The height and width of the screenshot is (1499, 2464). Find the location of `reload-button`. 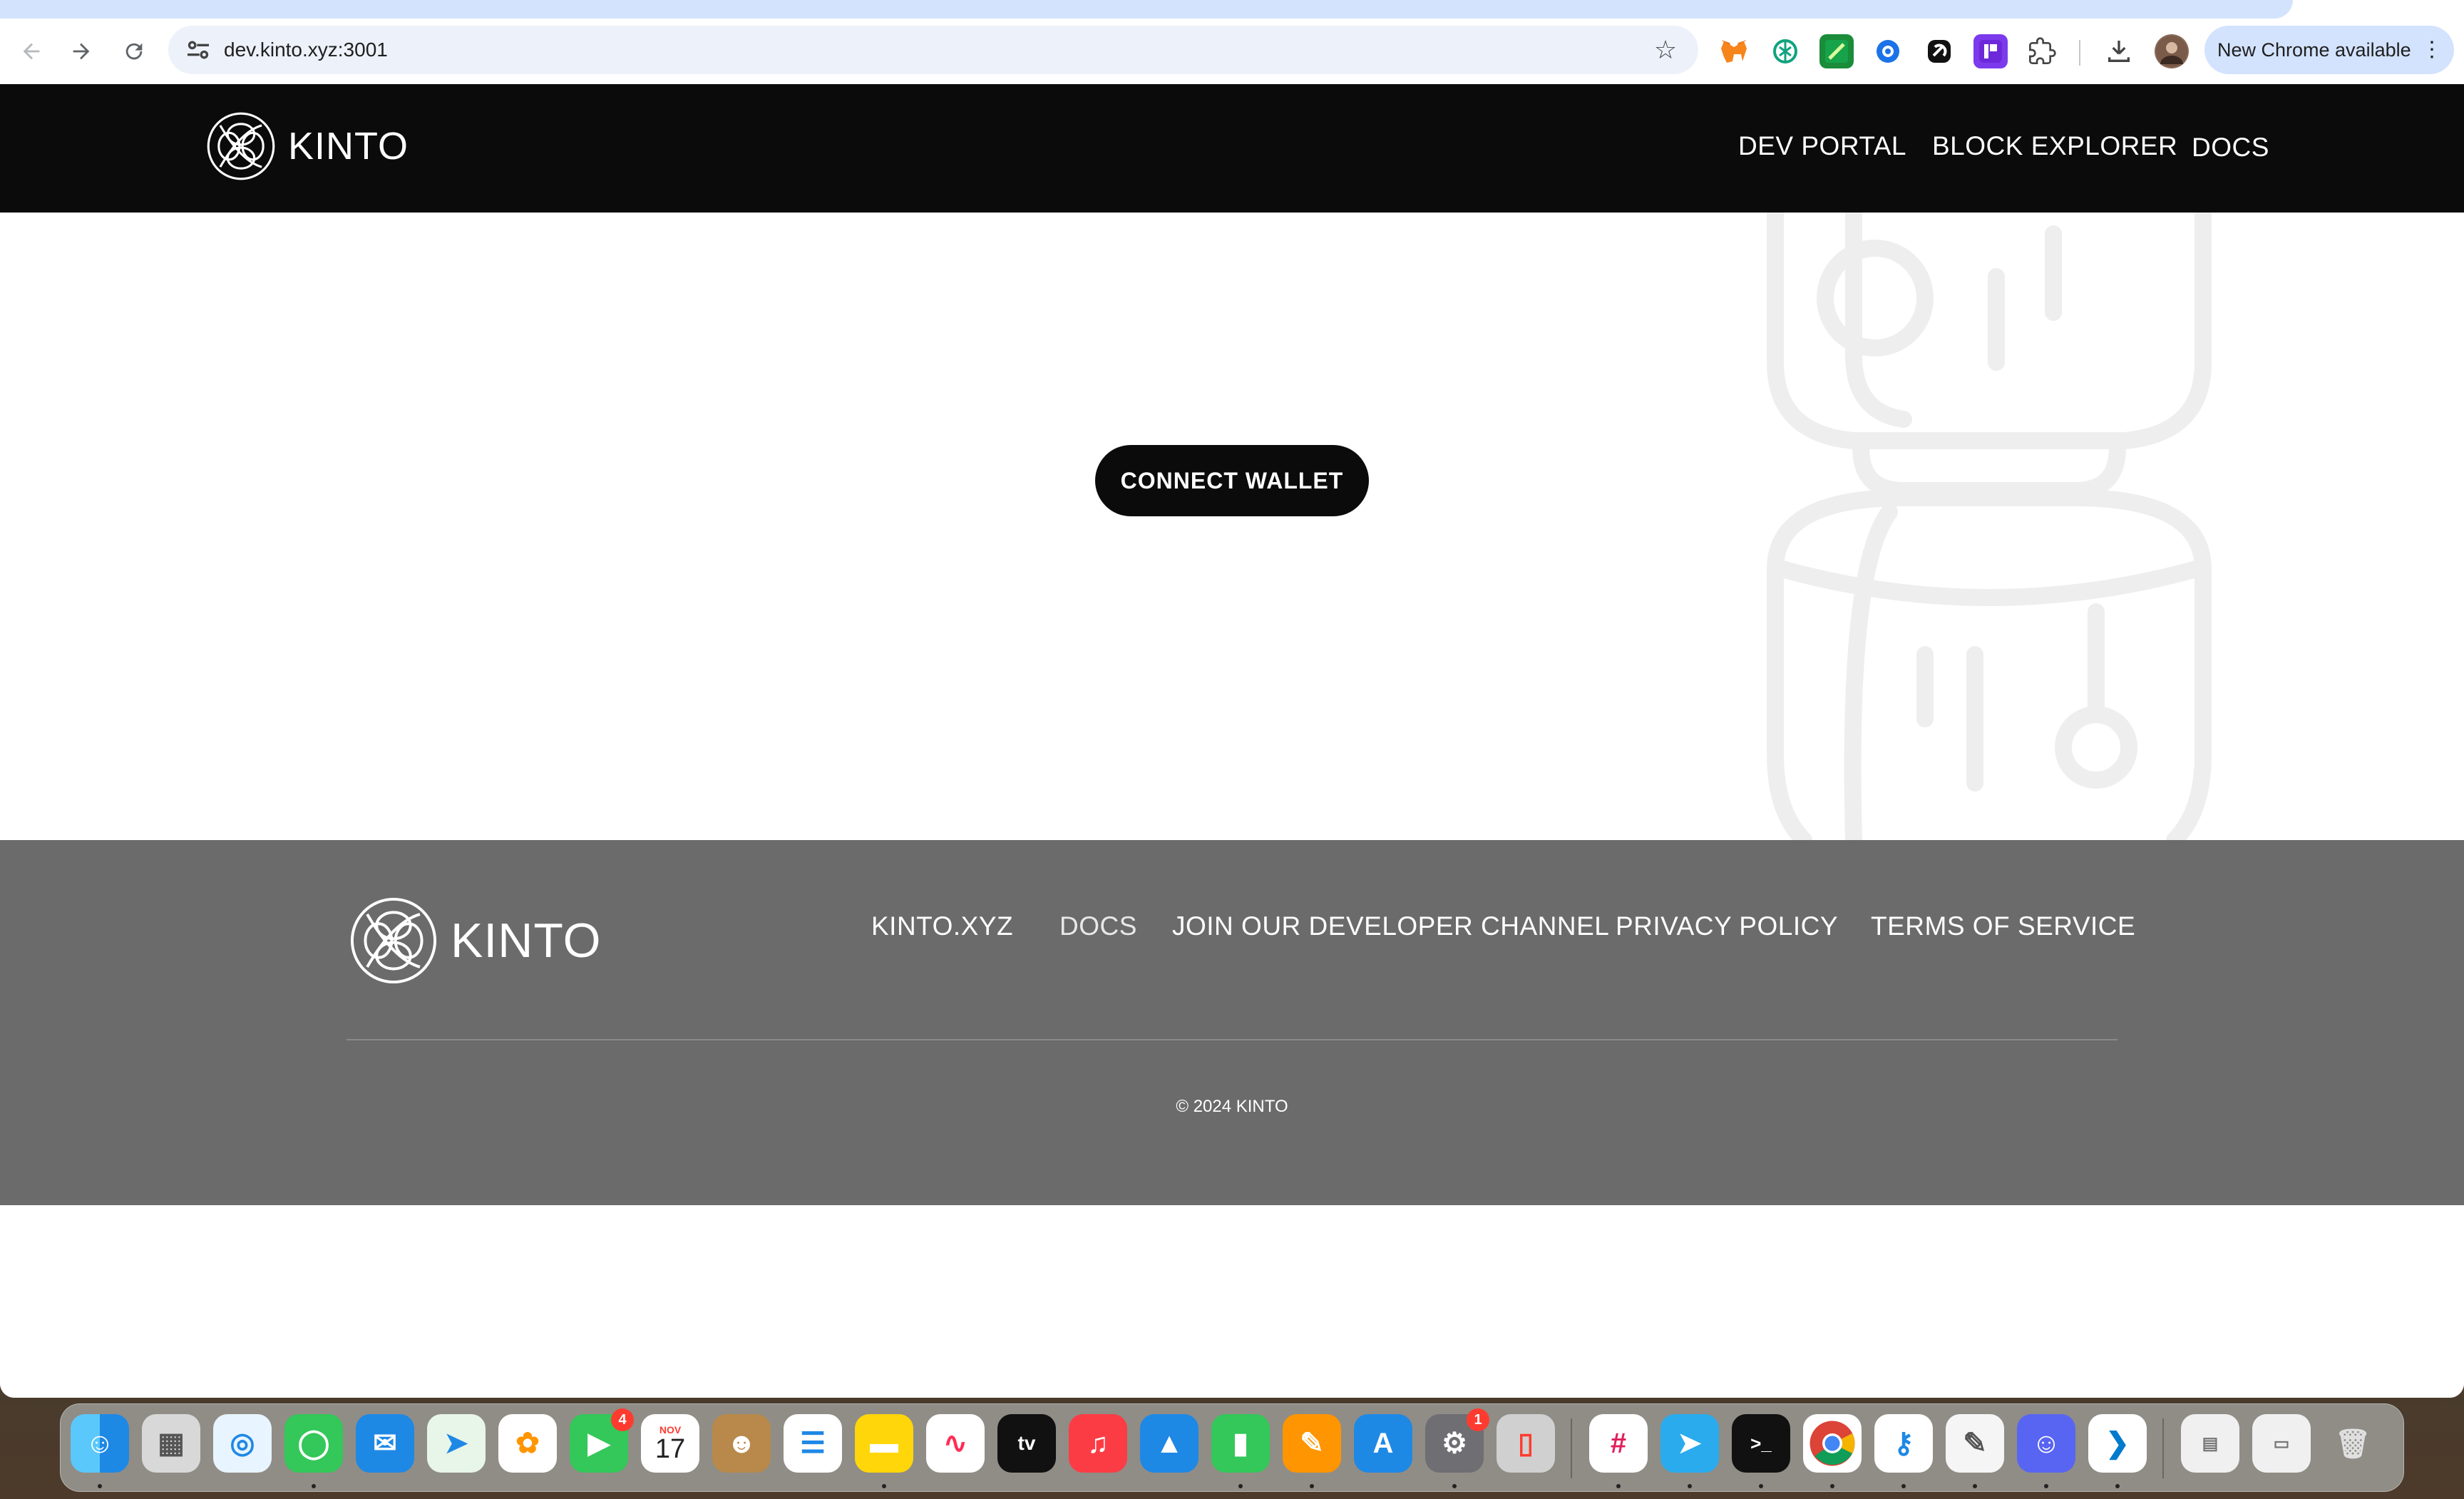

reload-button is located at coordinates (134, 51).